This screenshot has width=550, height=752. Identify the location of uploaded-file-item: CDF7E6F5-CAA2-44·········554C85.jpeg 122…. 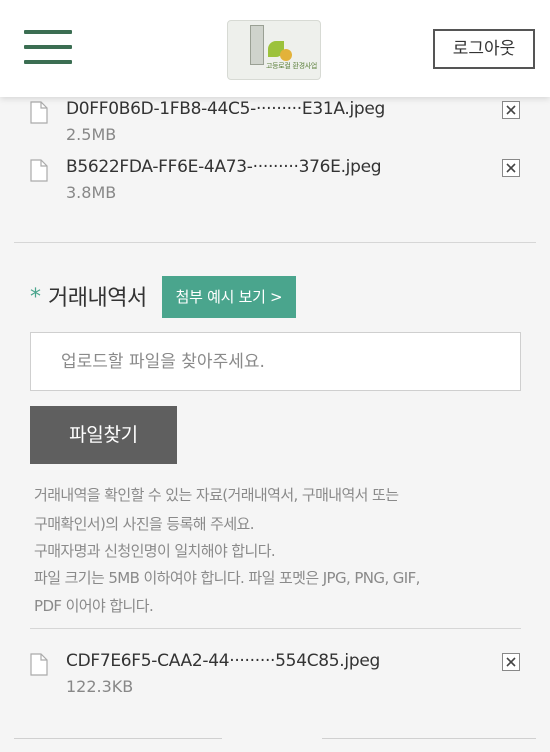
(278, 677).